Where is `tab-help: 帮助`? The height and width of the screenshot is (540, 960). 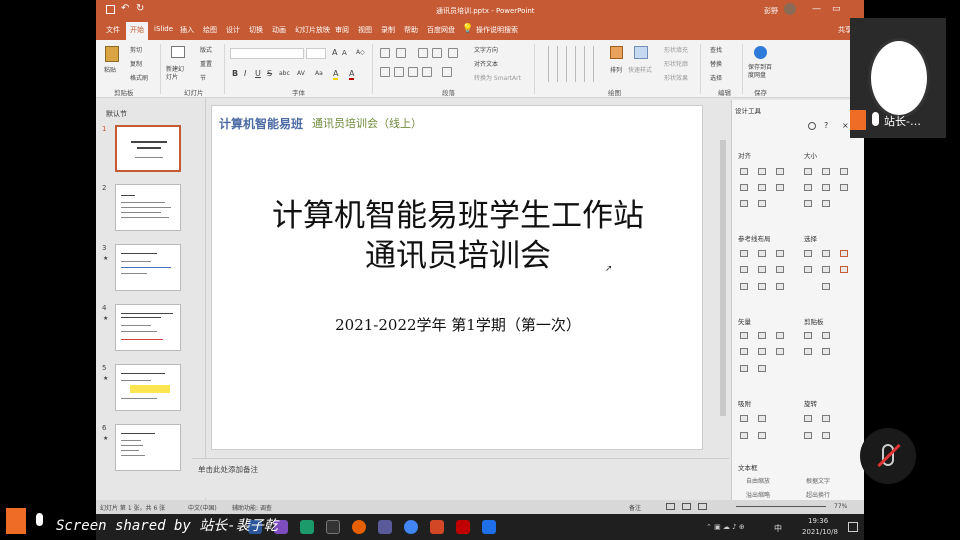 tab-help: 帮助 is located at coordinates (411, 30).